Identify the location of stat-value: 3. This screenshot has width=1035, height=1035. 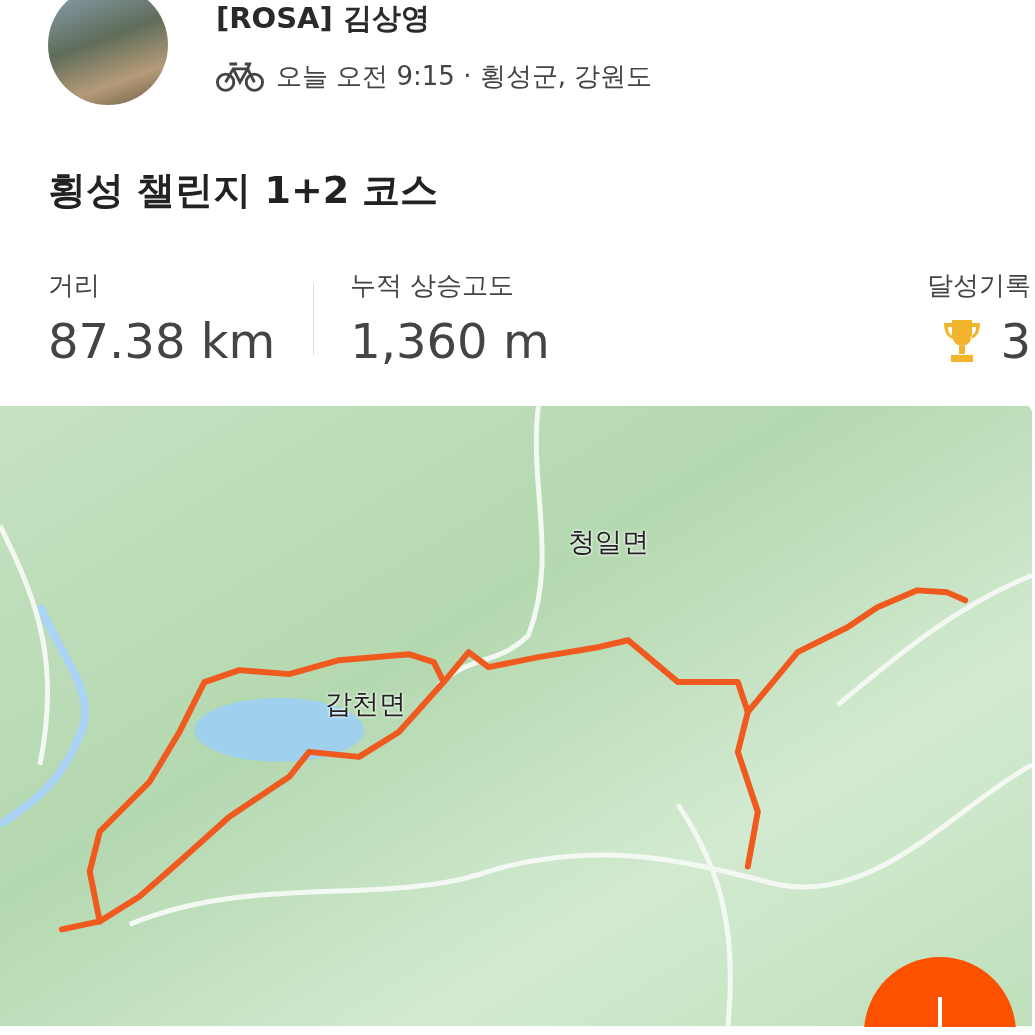
(1015, 341).